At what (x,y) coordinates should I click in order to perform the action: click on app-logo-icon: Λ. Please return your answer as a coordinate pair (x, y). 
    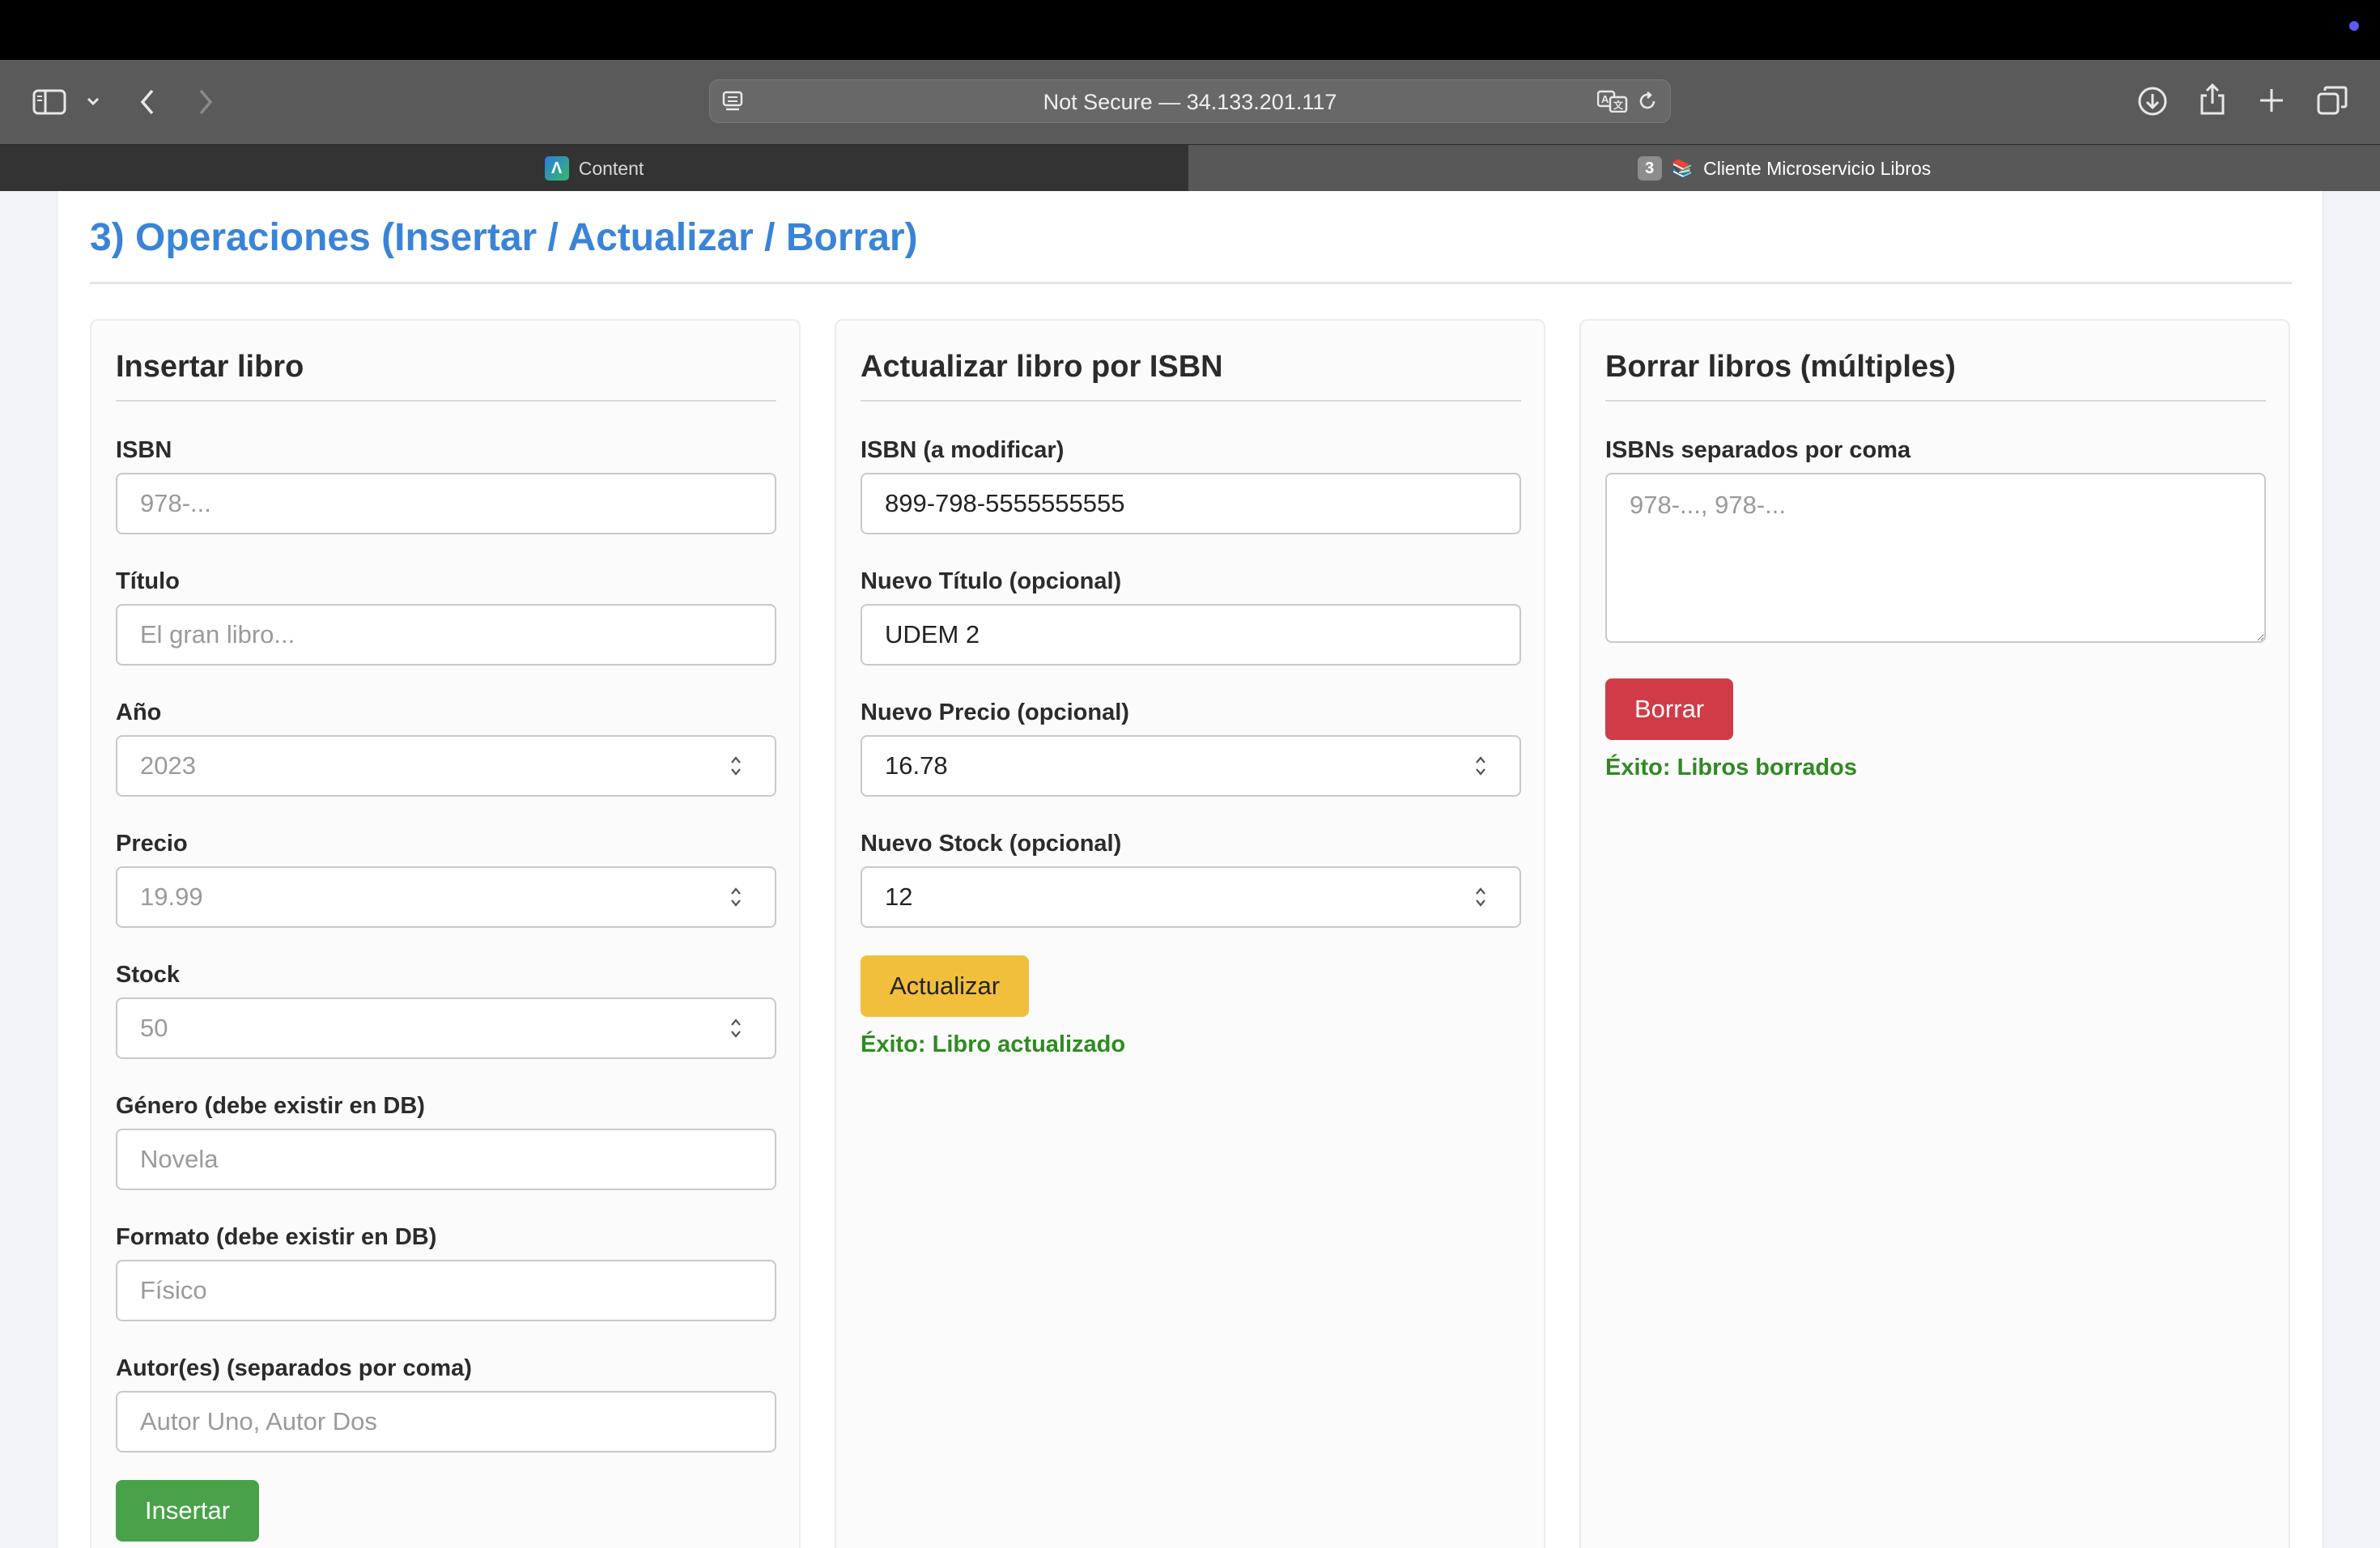
    Looking at the image, I should click on (556, 168).